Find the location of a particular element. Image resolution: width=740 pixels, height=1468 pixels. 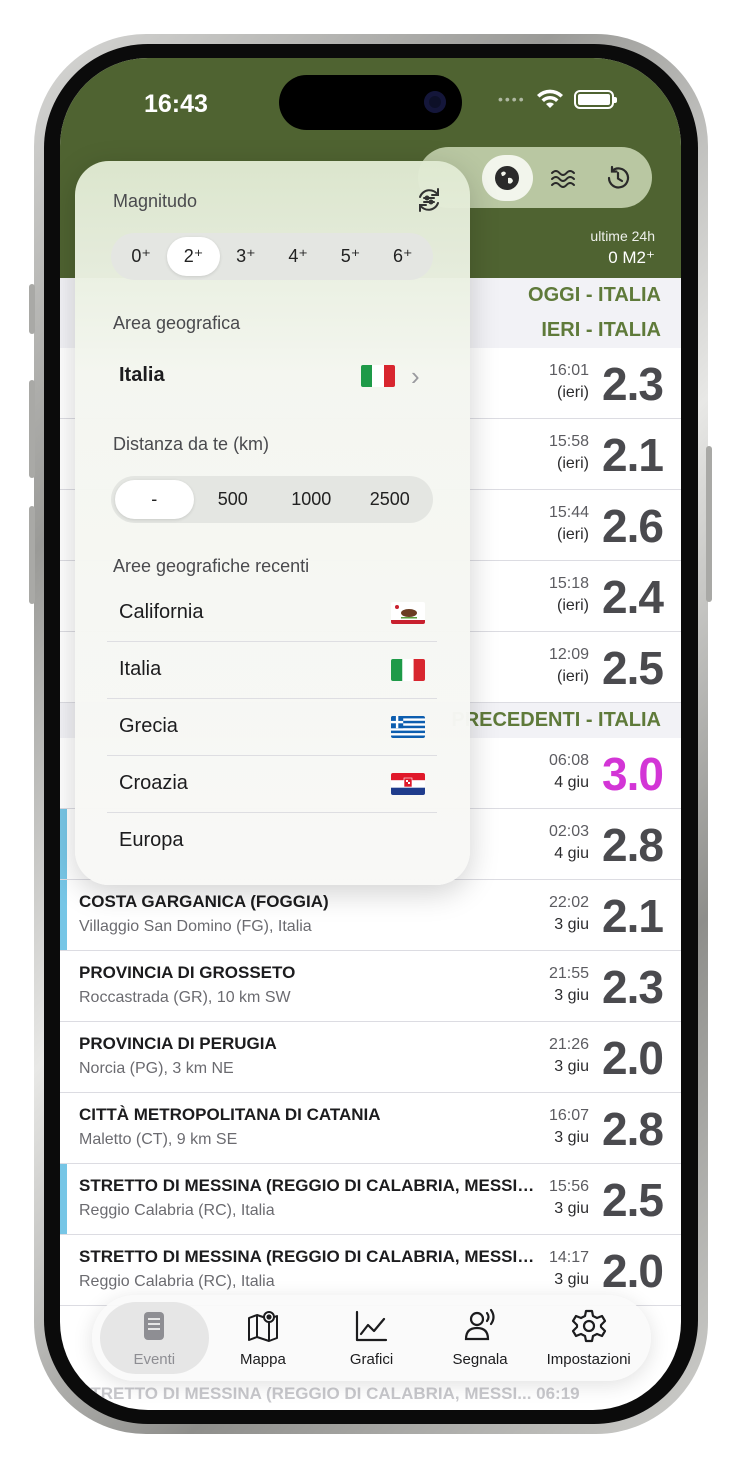

event-time-block: 15:58 (ieri) is located at coordinates (569, 453).